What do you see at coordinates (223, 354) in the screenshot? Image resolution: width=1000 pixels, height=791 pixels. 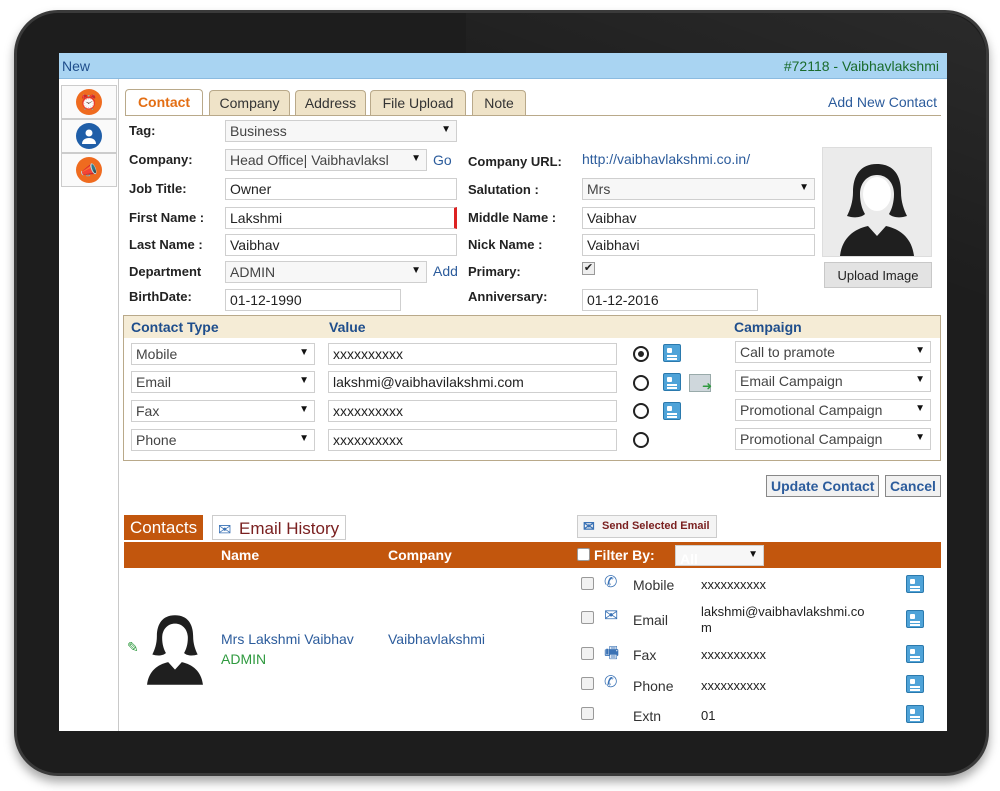 I see `contact-type-select: Mobile ▼` at bounding box center [223, 354].